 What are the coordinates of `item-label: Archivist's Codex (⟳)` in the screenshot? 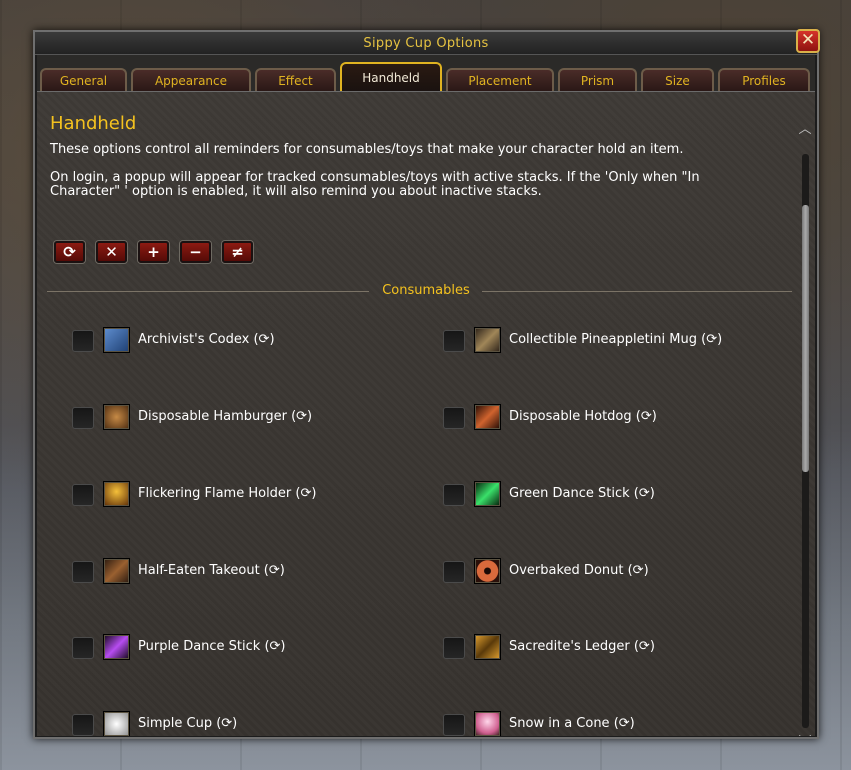 It's located at (206, 339).